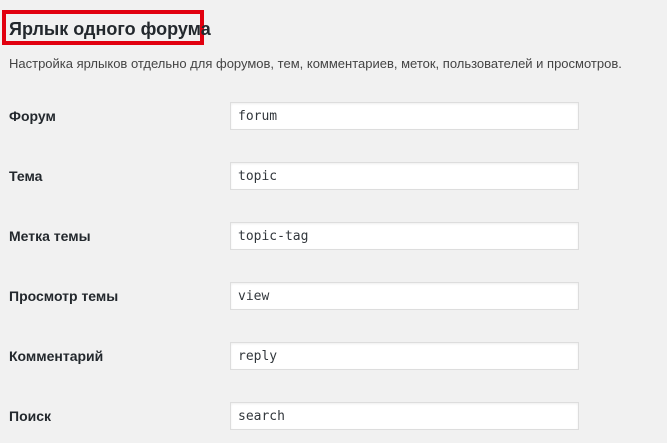 The height and width of the screenshot is (443, 667). Describe the element at coordinates (56, 356) in the screenshot. I see `field-label-reply: Комментарий` at that location.